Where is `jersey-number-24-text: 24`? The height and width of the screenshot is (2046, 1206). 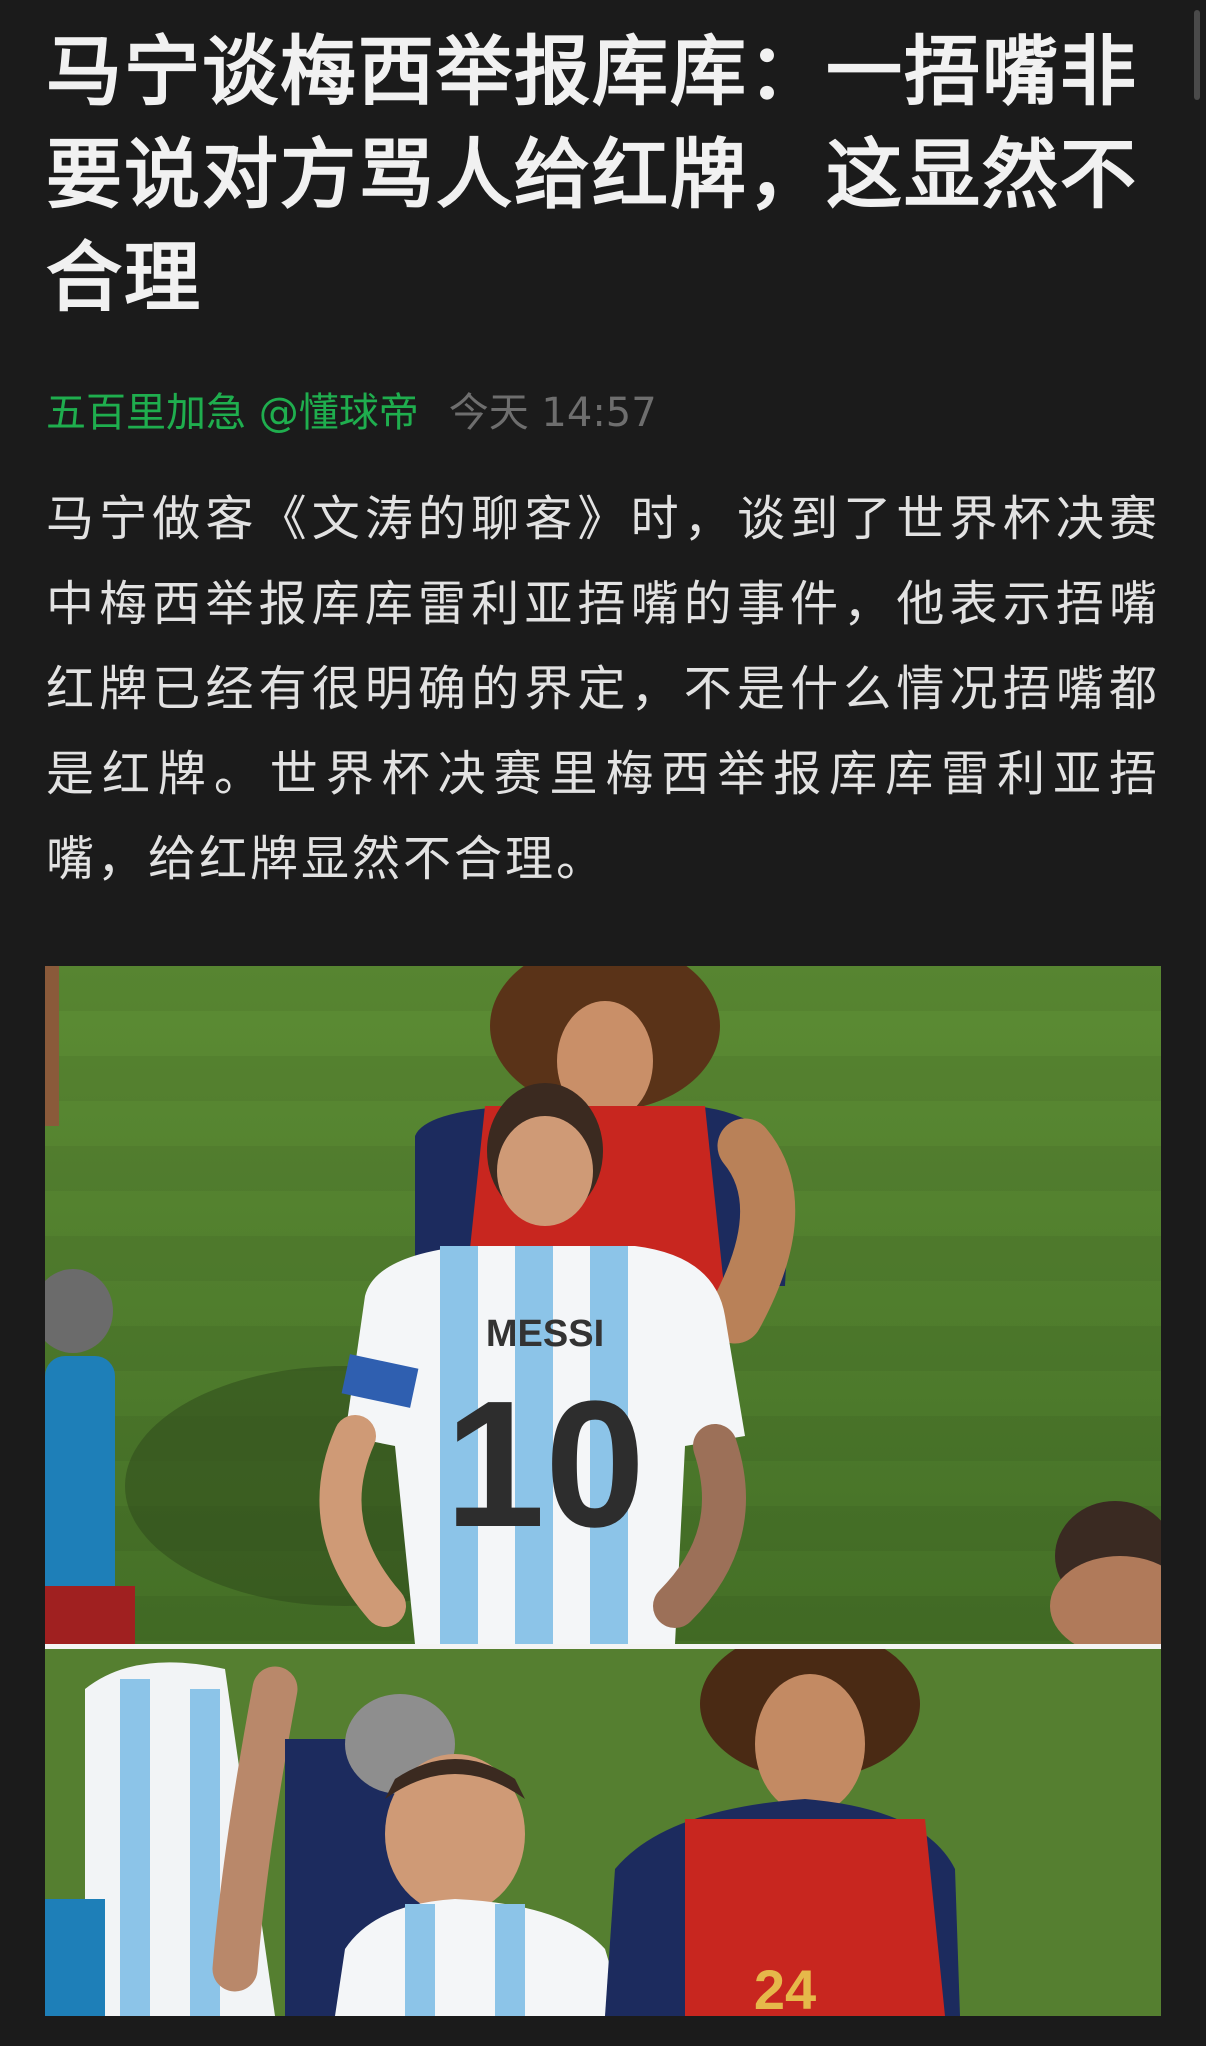 jersey-number-24-text: 24 is located at coordinates (785, 1987).